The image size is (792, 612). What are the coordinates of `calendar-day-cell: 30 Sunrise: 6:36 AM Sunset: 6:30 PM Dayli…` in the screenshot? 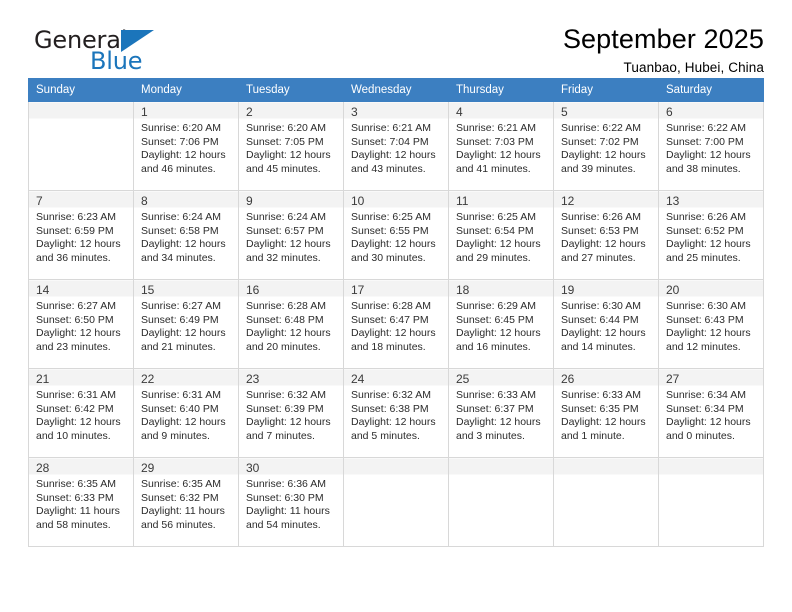 It's located at (291, 502).